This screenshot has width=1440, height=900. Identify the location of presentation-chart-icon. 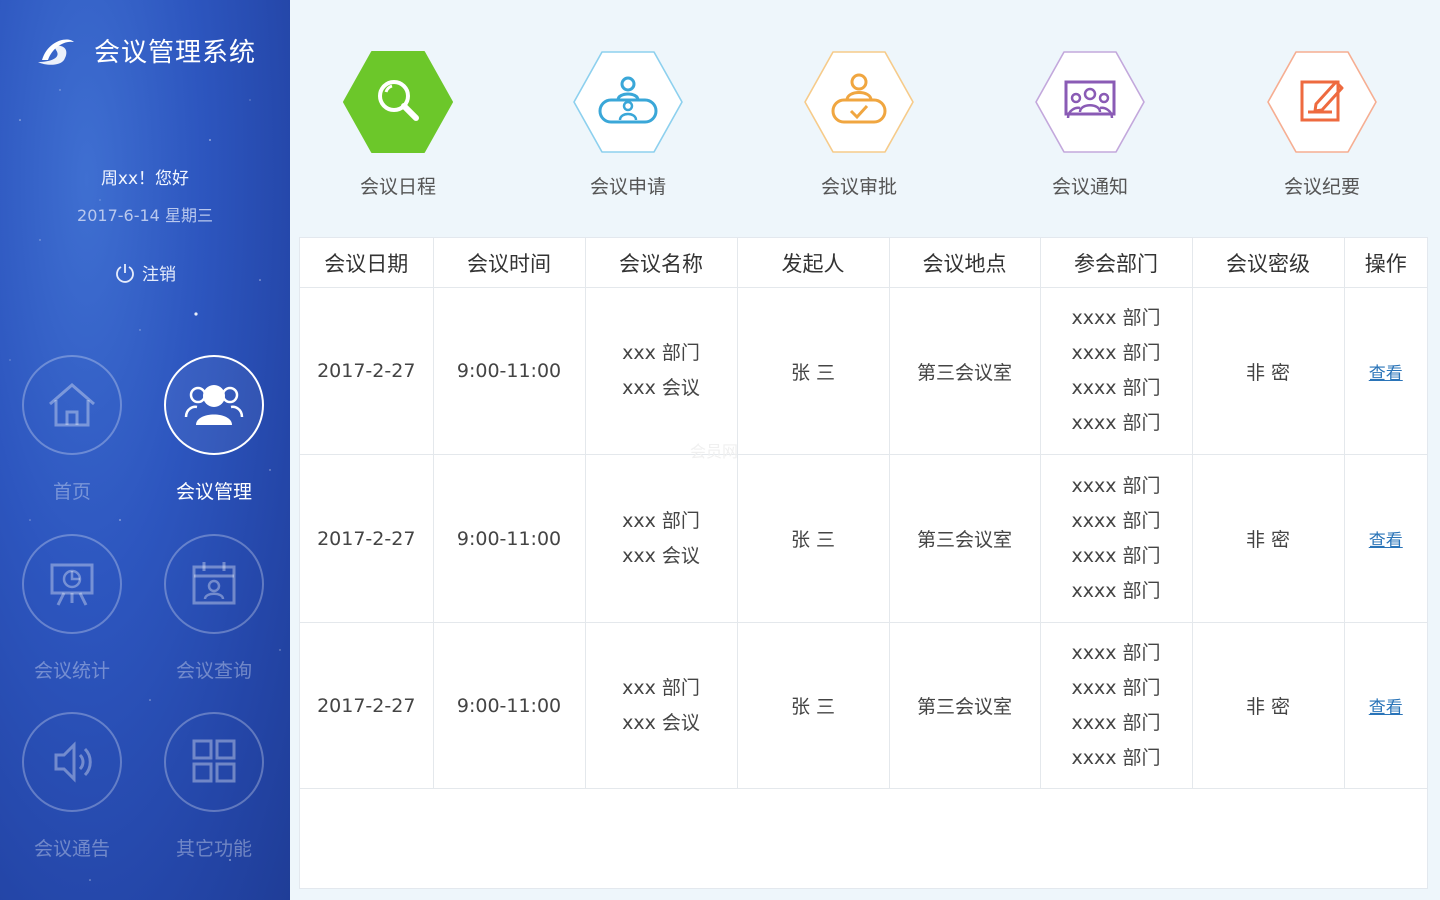
(72, 584).